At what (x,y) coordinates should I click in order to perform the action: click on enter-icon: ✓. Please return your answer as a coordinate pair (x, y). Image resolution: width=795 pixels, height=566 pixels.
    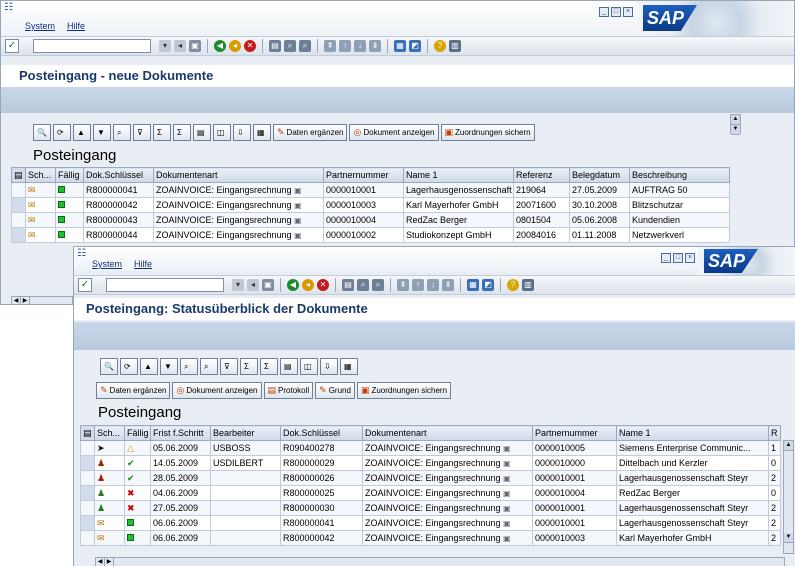
    Looking at the image, I should click on (85, 285).